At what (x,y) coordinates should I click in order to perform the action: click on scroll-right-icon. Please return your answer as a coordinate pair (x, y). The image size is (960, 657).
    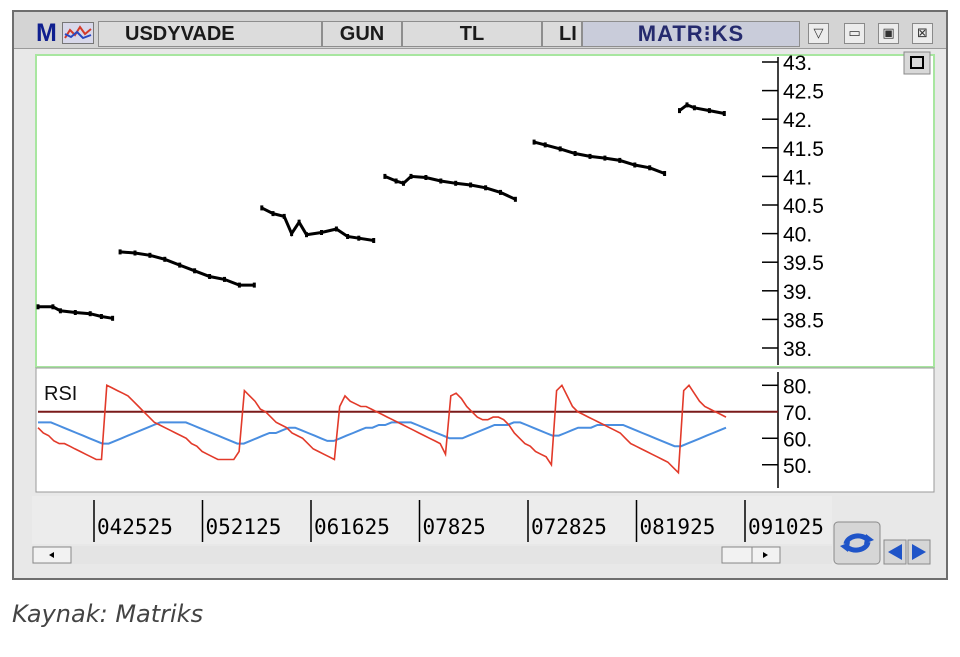
    Looking at the image, I should click on (919, 552).